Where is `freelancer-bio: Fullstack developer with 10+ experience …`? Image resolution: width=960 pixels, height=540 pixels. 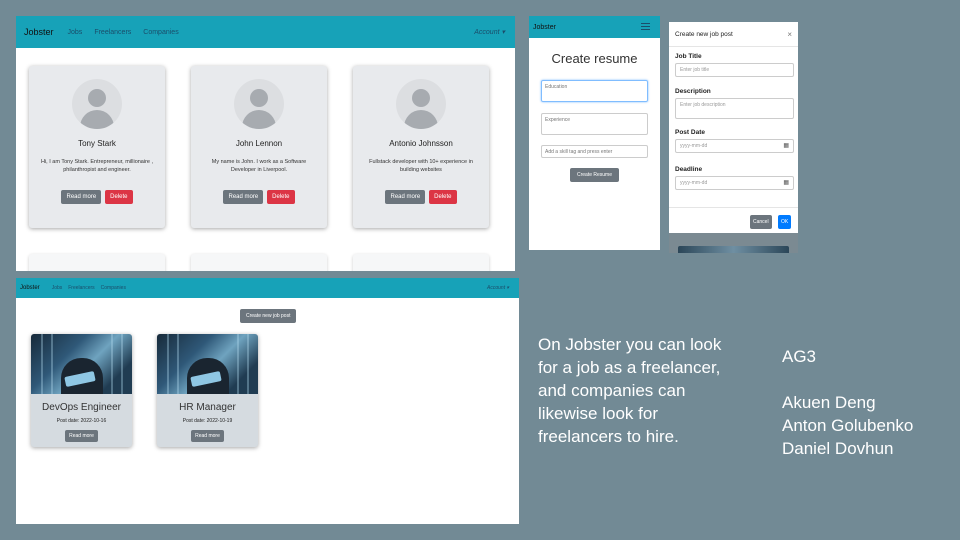
freelancer-bio: Fullstack developer with 10+ experience … is located at coordinates (421, 166).